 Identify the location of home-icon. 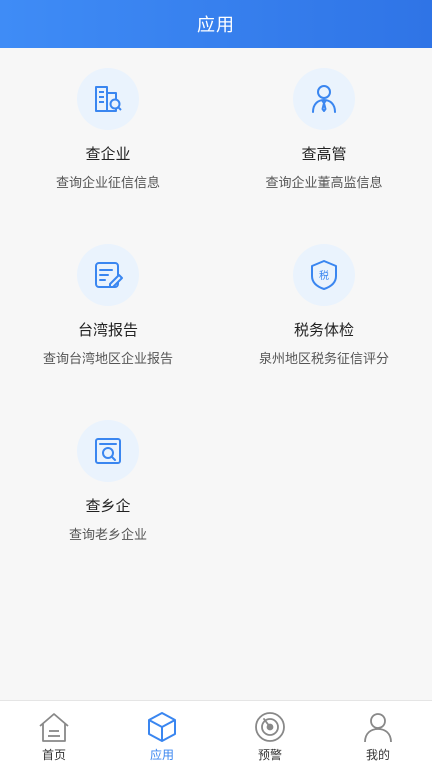
(54, 727).